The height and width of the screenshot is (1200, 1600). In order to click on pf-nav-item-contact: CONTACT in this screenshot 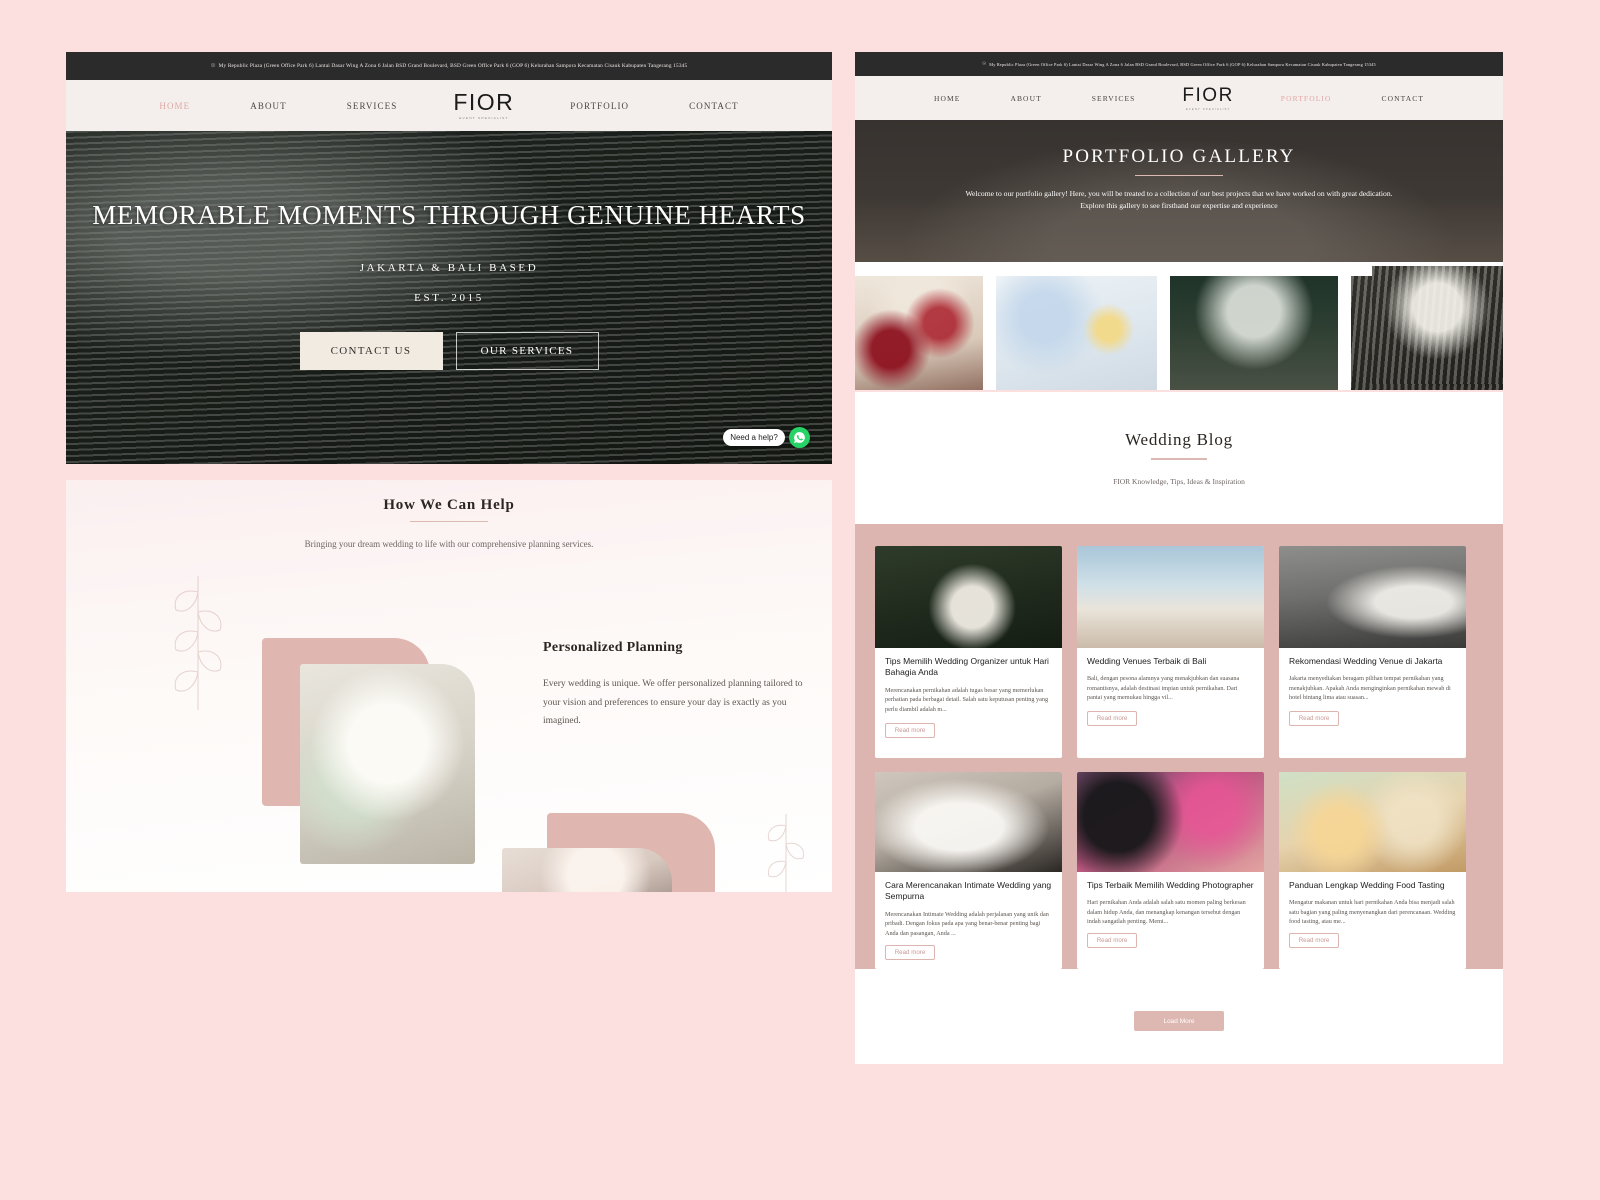, I will do `click(1403, 98)`.